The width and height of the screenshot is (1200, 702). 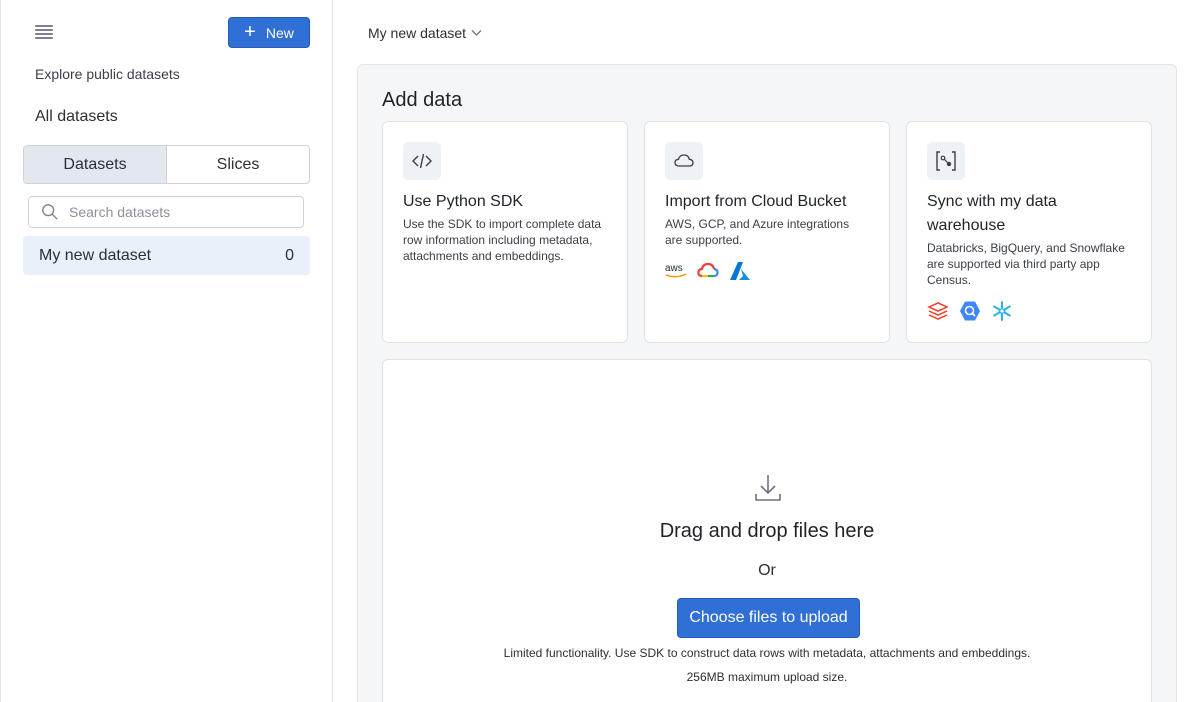 What do you see at coordinates (767, 271) in the screenshot?
I see `cloud-provider-logos: aws` at bounding box center [767, 271].